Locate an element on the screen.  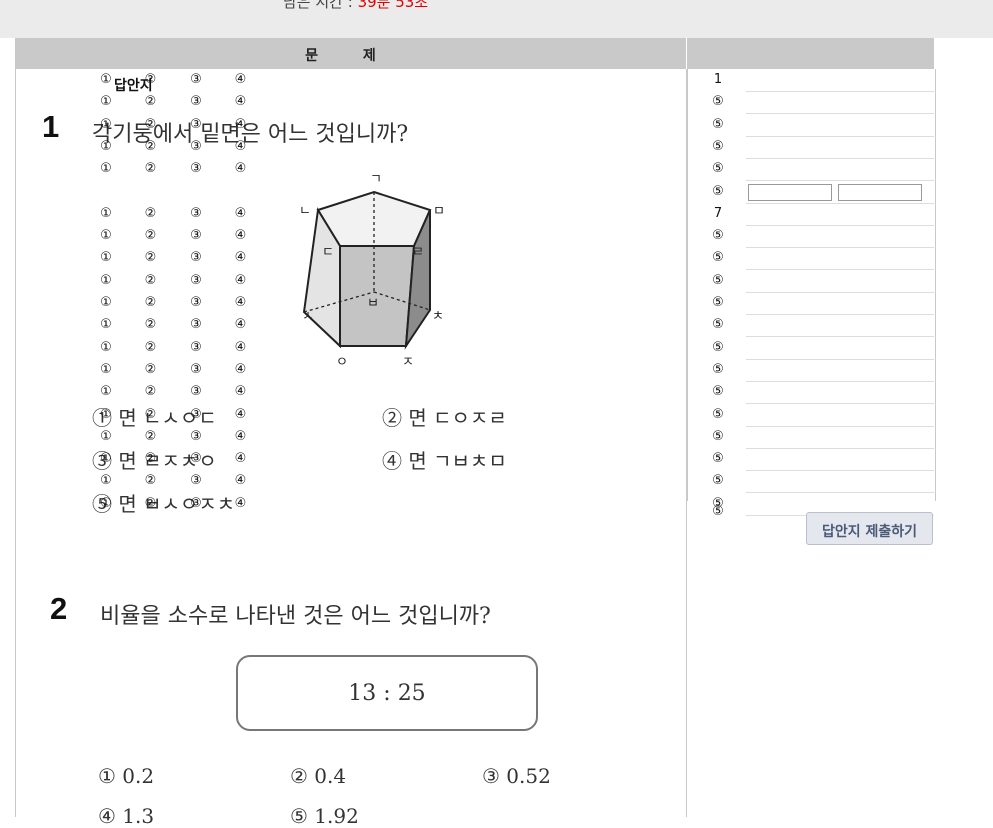
submit-button-label: 답안지 제출하기 is located at coordinates (869, 532).